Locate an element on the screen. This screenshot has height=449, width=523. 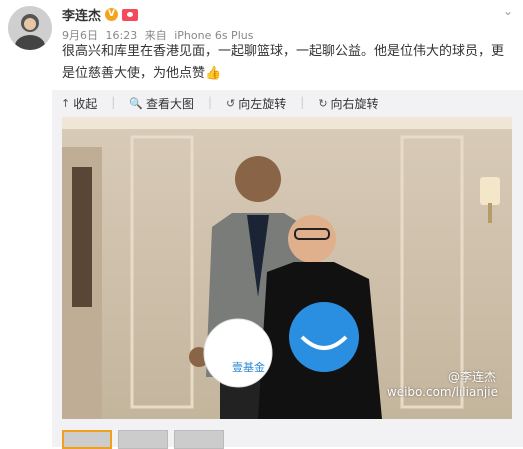
vip-crown-icon is located at coordinates (130, 14).